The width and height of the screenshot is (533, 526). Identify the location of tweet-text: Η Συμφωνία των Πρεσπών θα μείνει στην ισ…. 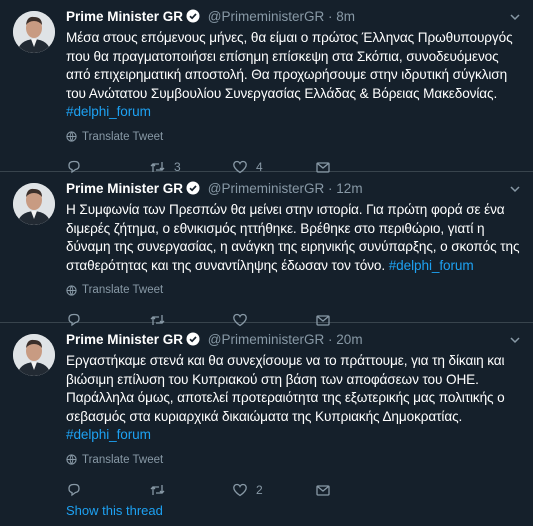
(293, 238).